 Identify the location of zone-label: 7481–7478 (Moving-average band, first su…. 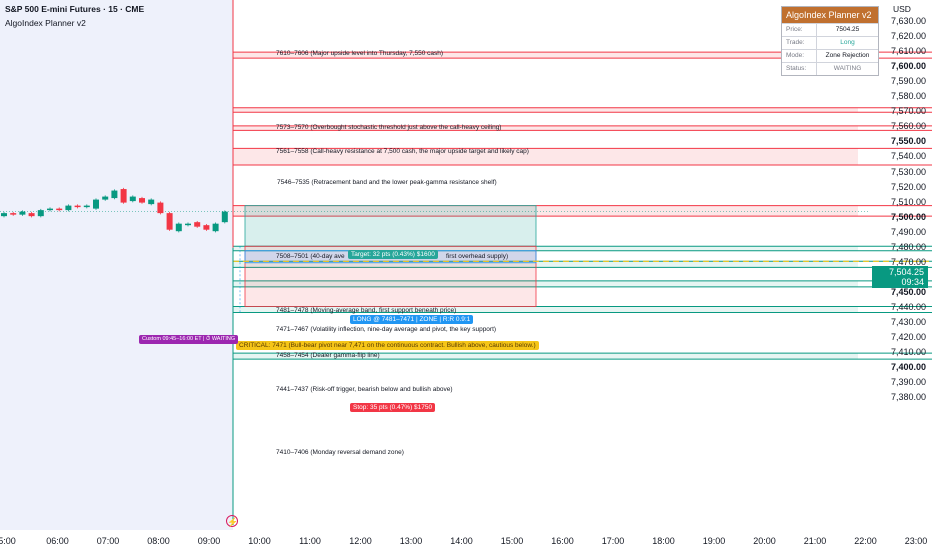
(366, 310).